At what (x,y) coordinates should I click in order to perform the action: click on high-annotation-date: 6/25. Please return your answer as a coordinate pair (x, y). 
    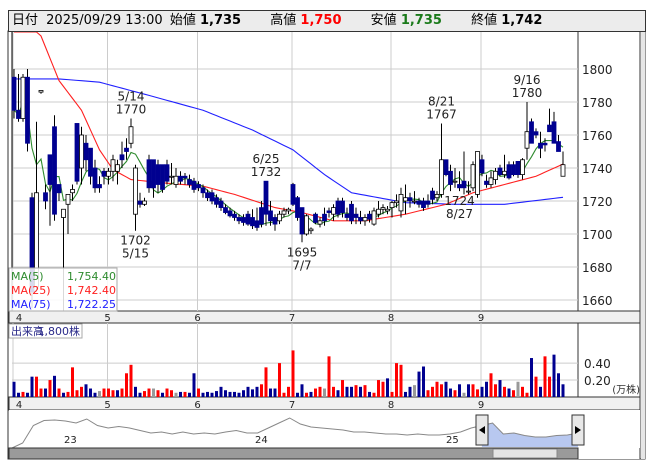
    Looking at the image, I should click on (266, 159).